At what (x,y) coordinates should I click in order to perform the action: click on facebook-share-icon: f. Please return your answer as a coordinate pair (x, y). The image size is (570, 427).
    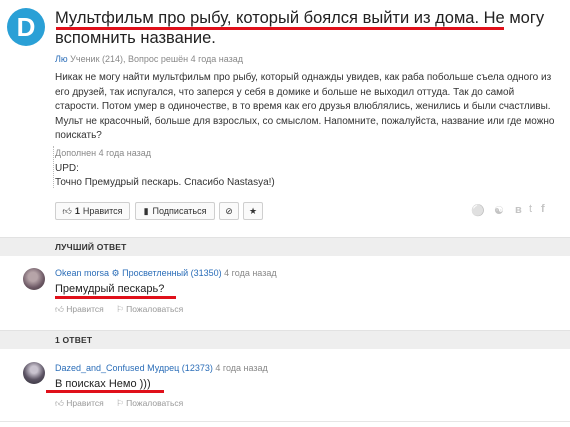
    Looking at the image, I should click on (543, 209).